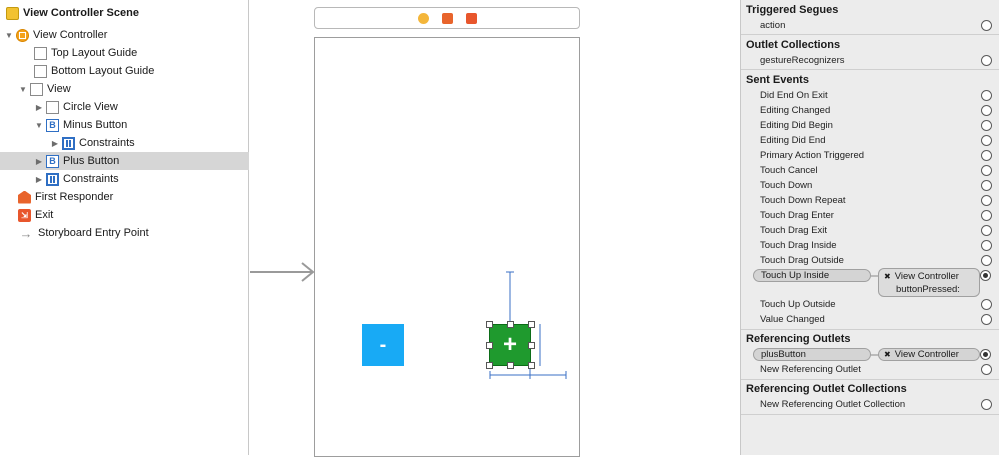  I want to click on outline-item-view-controller: ▼ View Controller, so click(124, 35).